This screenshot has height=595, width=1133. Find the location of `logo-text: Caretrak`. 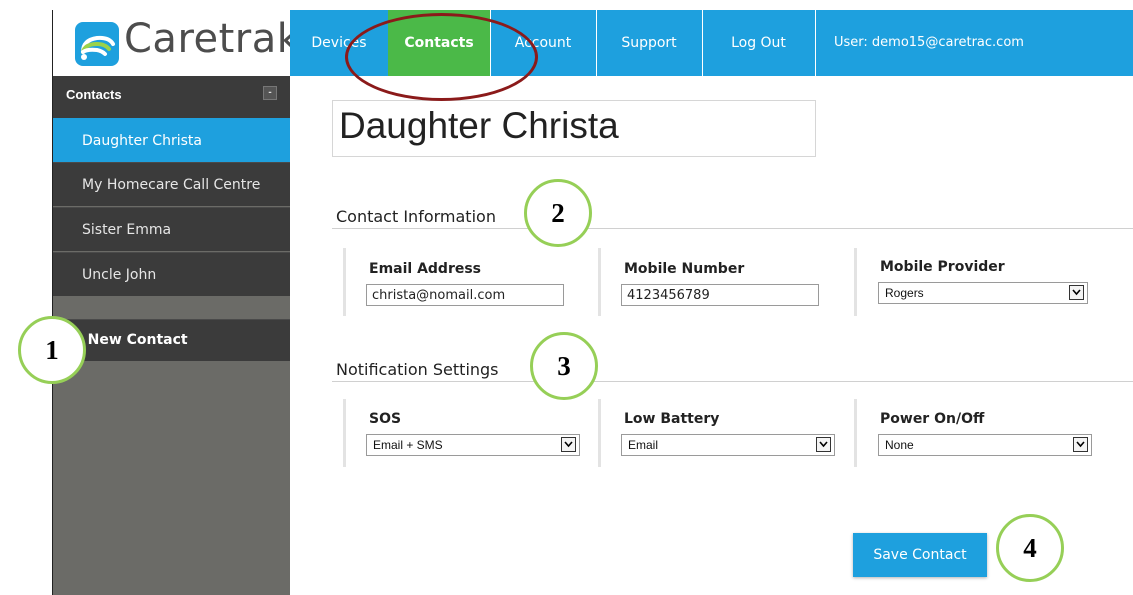

logo-text: Caretrak is located at coordinates (212, 39).